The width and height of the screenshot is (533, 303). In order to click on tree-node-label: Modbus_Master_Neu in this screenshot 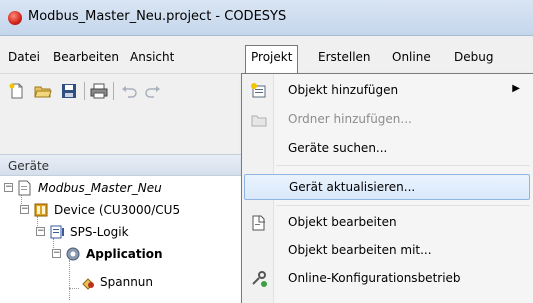, I will do `click(100, 188)`.